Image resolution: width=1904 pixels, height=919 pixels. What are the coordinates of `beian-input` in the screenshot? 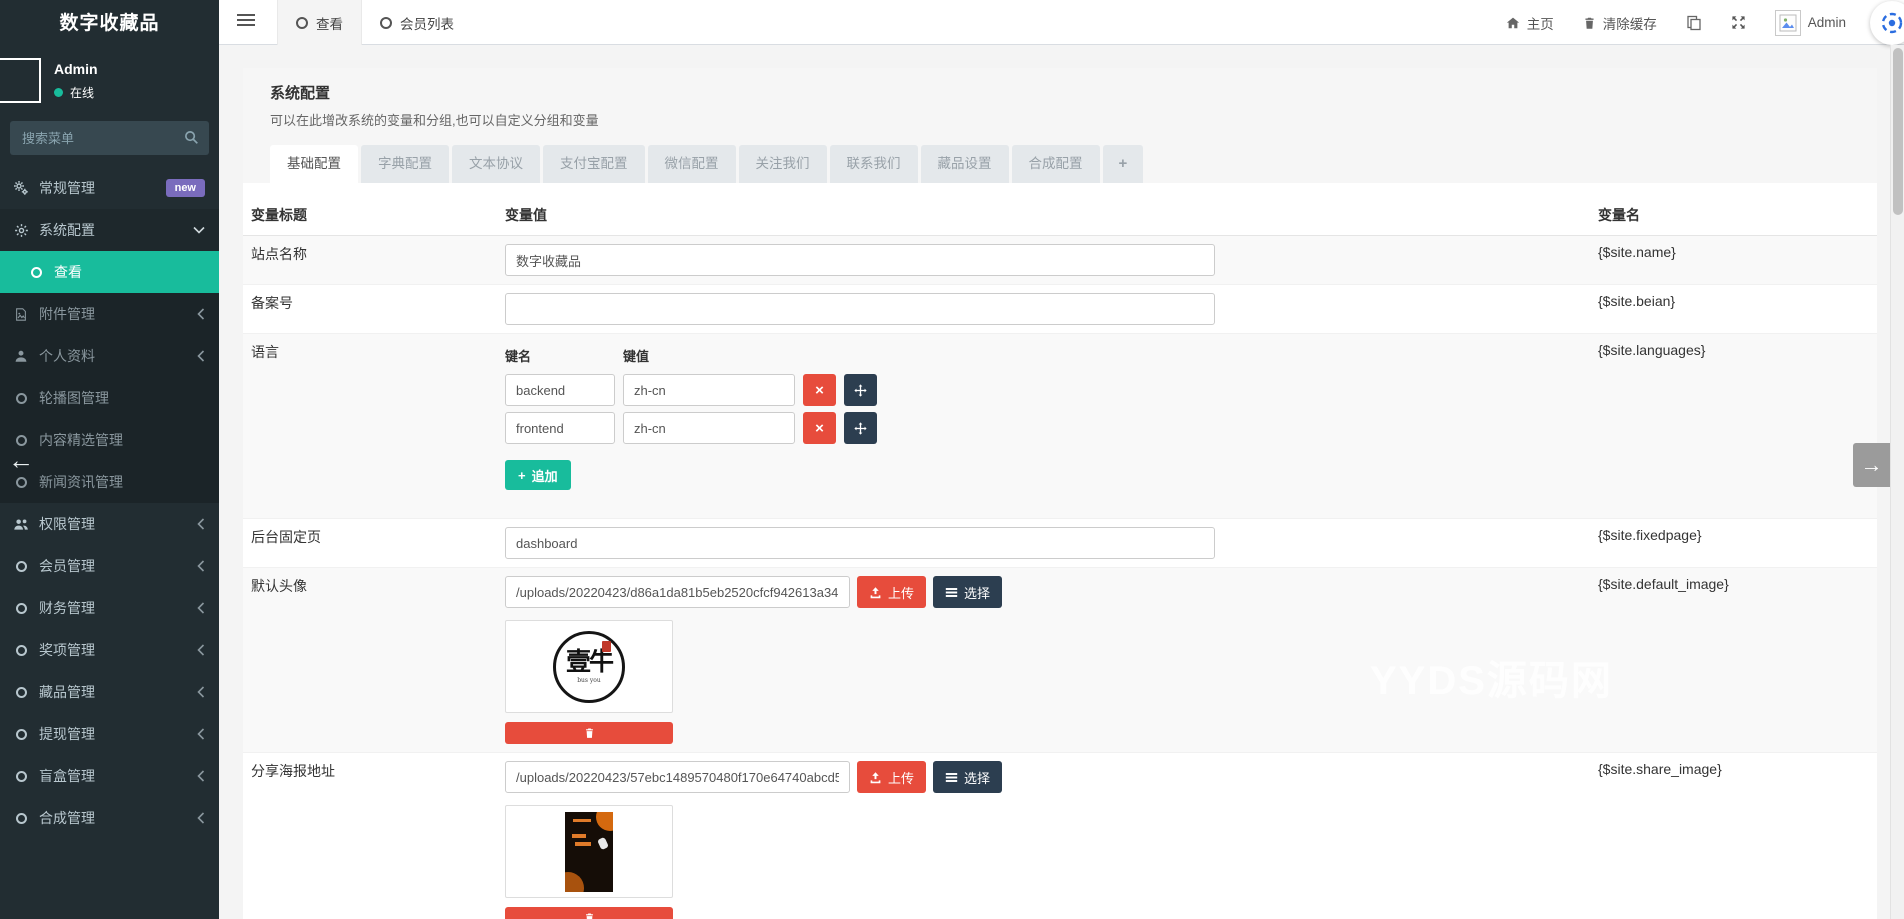 It's located at (860, 309).